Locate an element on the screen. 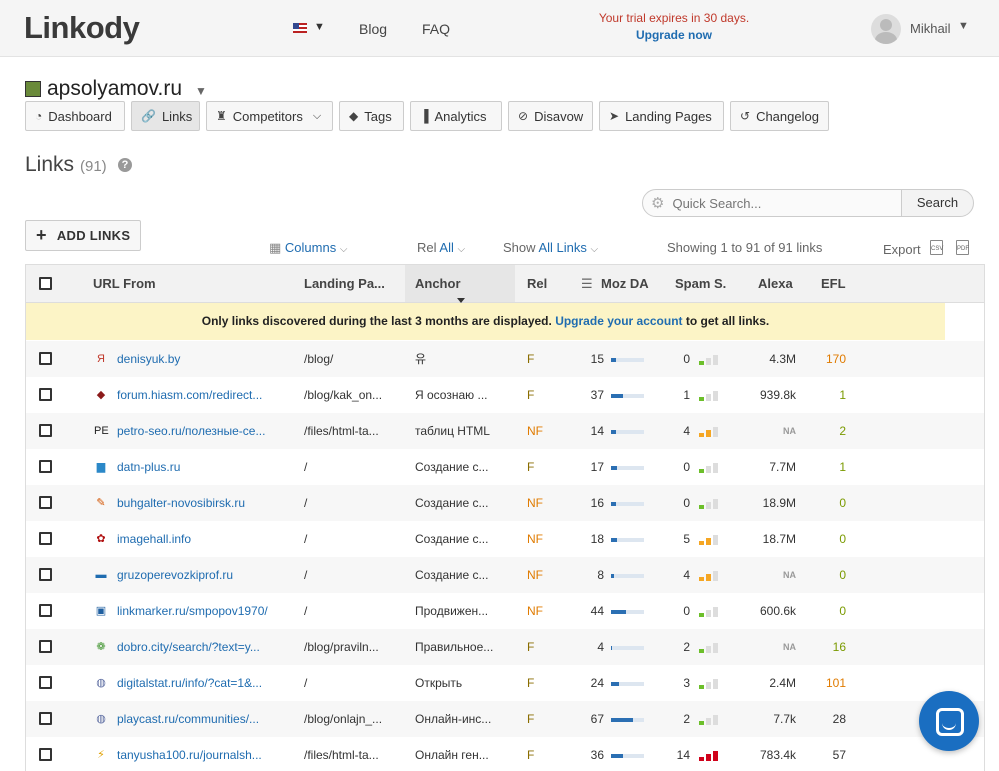 The height and width of the screenshot is (771, 999). header-anchor: Anchor is located at coordinates (438, 283).